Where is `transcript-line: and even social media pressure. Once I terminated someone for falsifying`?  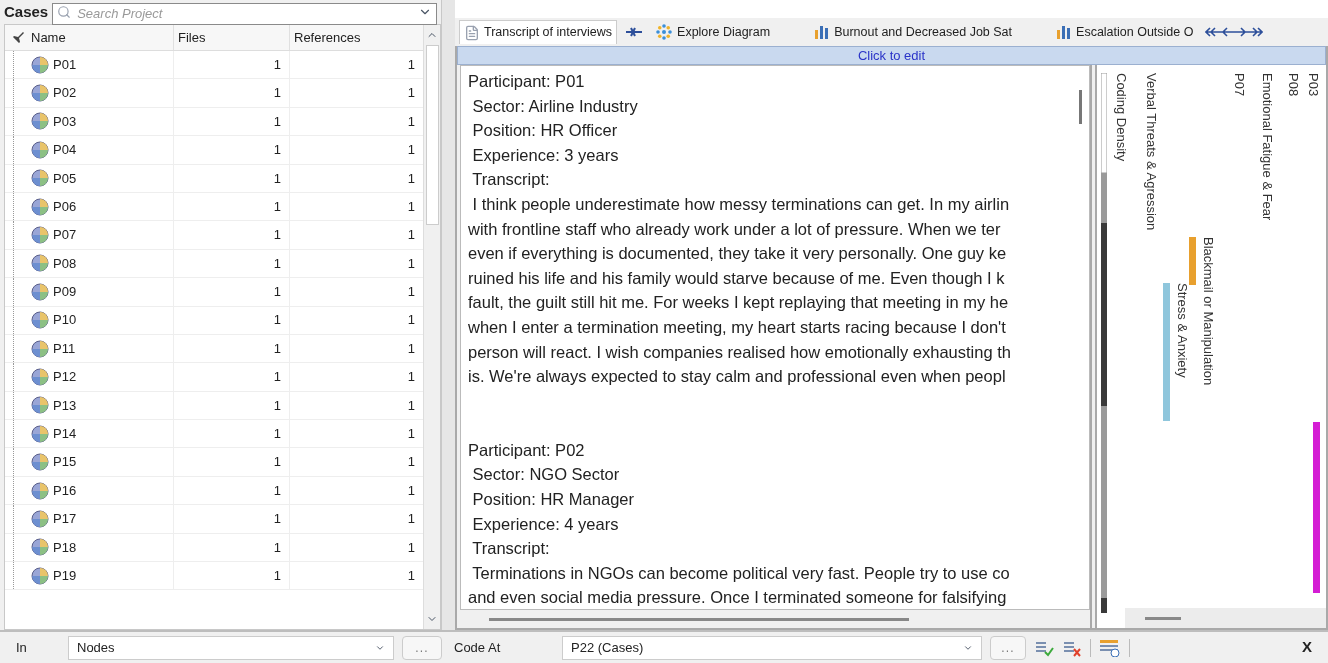
transcript-line: and even social media pressure. Once I terminated someone for falsifying is located at coordinates (738, 598).